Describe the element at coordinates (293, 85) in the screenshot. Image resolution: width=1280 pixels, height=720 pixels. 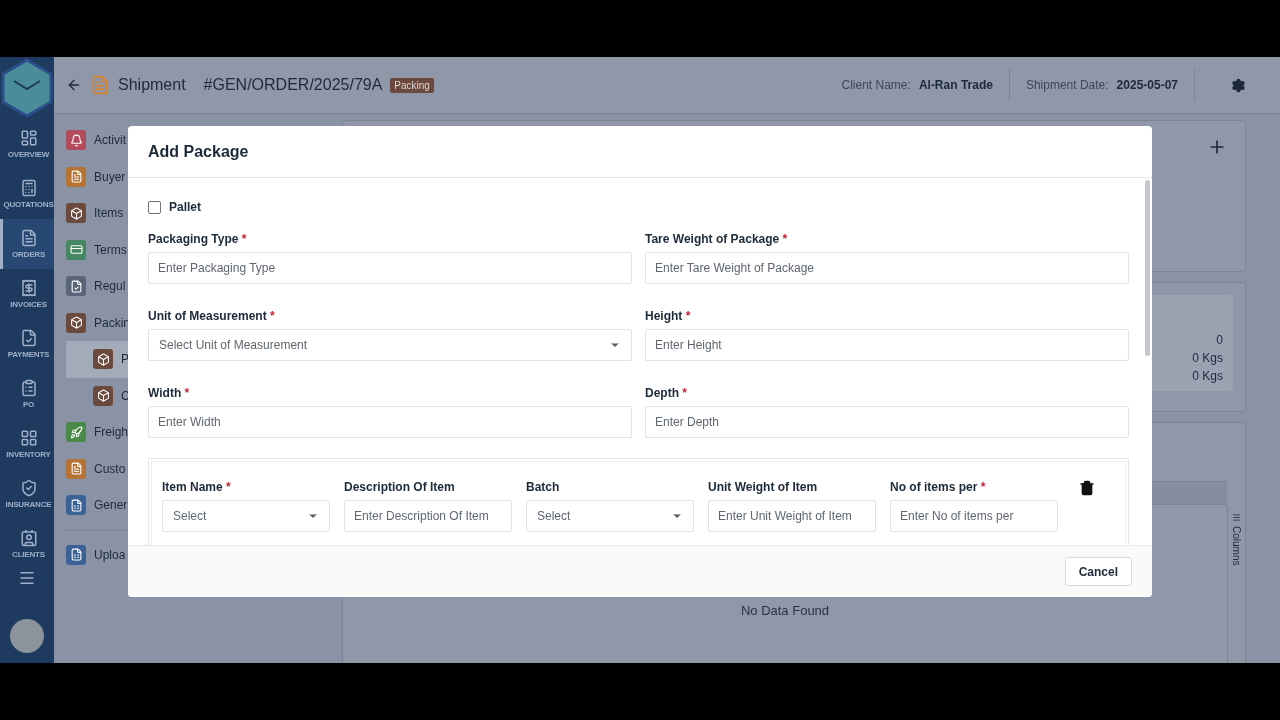
I see `order-number: #GEN/ORDER/2025/79A` at that location.